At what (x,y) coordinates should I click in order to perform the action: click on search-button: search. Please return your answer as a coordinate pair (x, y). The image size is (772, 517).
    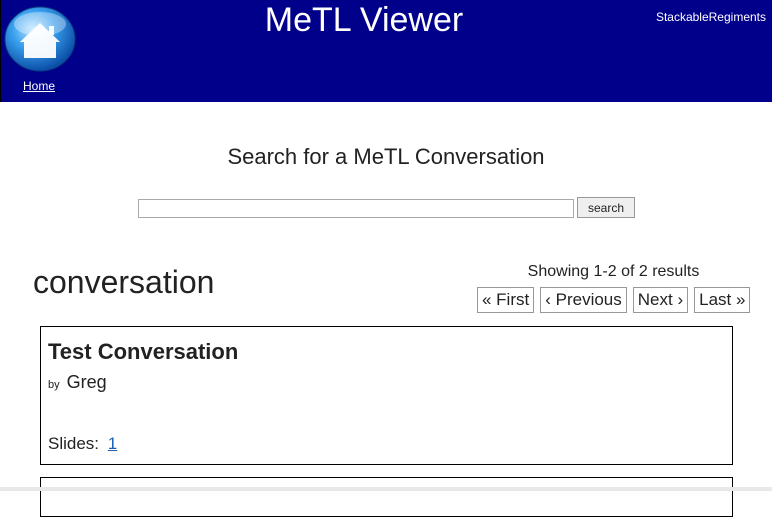
    Looking at the image, I should click on (606, 207).